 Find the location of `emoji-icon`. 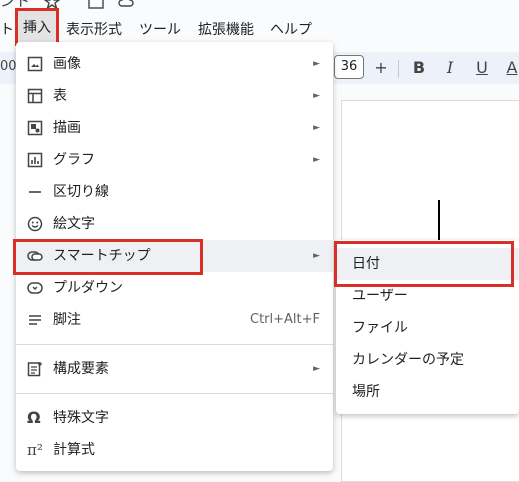

emoji-icon is located at coordinates (35, 224).